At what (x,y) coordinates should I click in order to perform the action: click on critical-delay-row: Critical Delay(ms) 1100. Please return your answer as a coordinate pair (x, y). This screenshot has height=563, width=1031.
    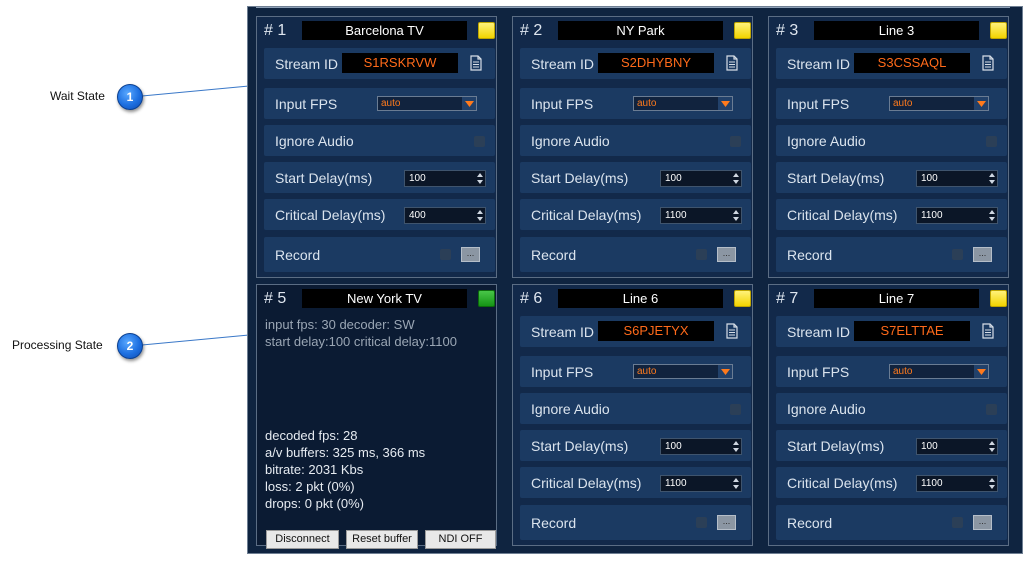
    Looking at the image, I should click on (891, 482).